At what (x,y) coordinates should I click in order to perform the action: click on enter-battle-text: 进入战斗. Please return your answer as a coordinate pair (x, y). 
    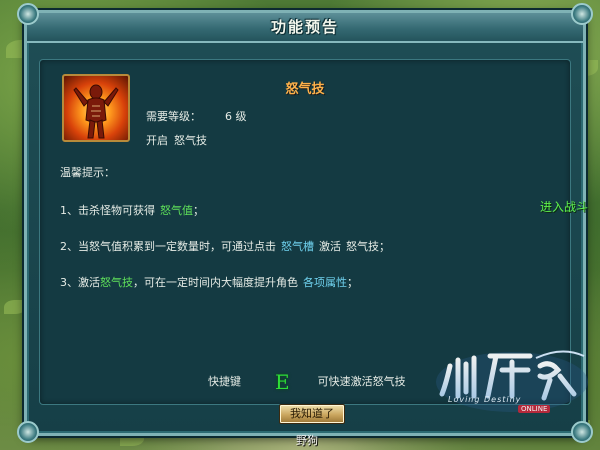
    Looking at the image, I should click on (564, 206).